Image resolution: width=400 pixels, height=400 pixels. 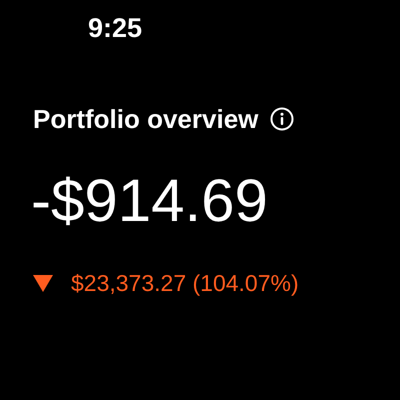 I want to click on balance-amount: -$914.69, so click(x=149, y=200).